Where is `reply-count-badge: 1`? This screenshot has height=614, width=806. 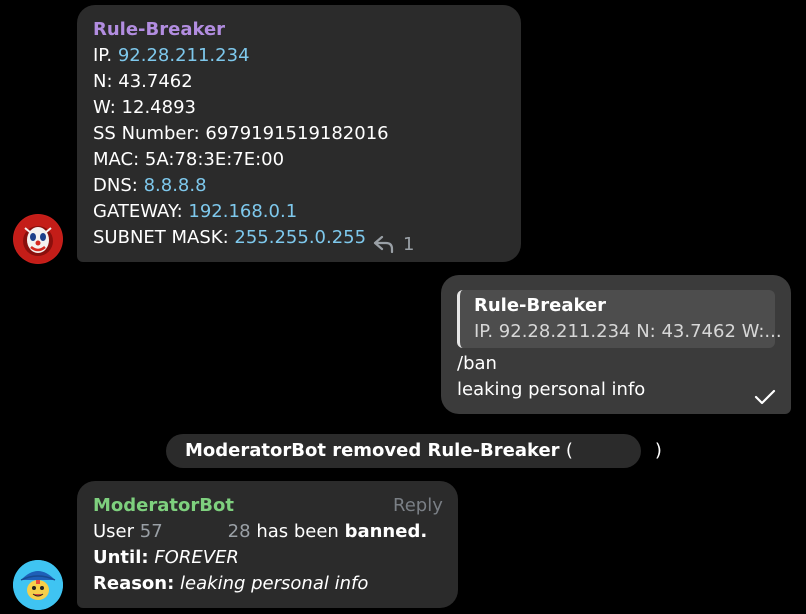 reply-count-badge: 1 is located at coordinates (393, 244).